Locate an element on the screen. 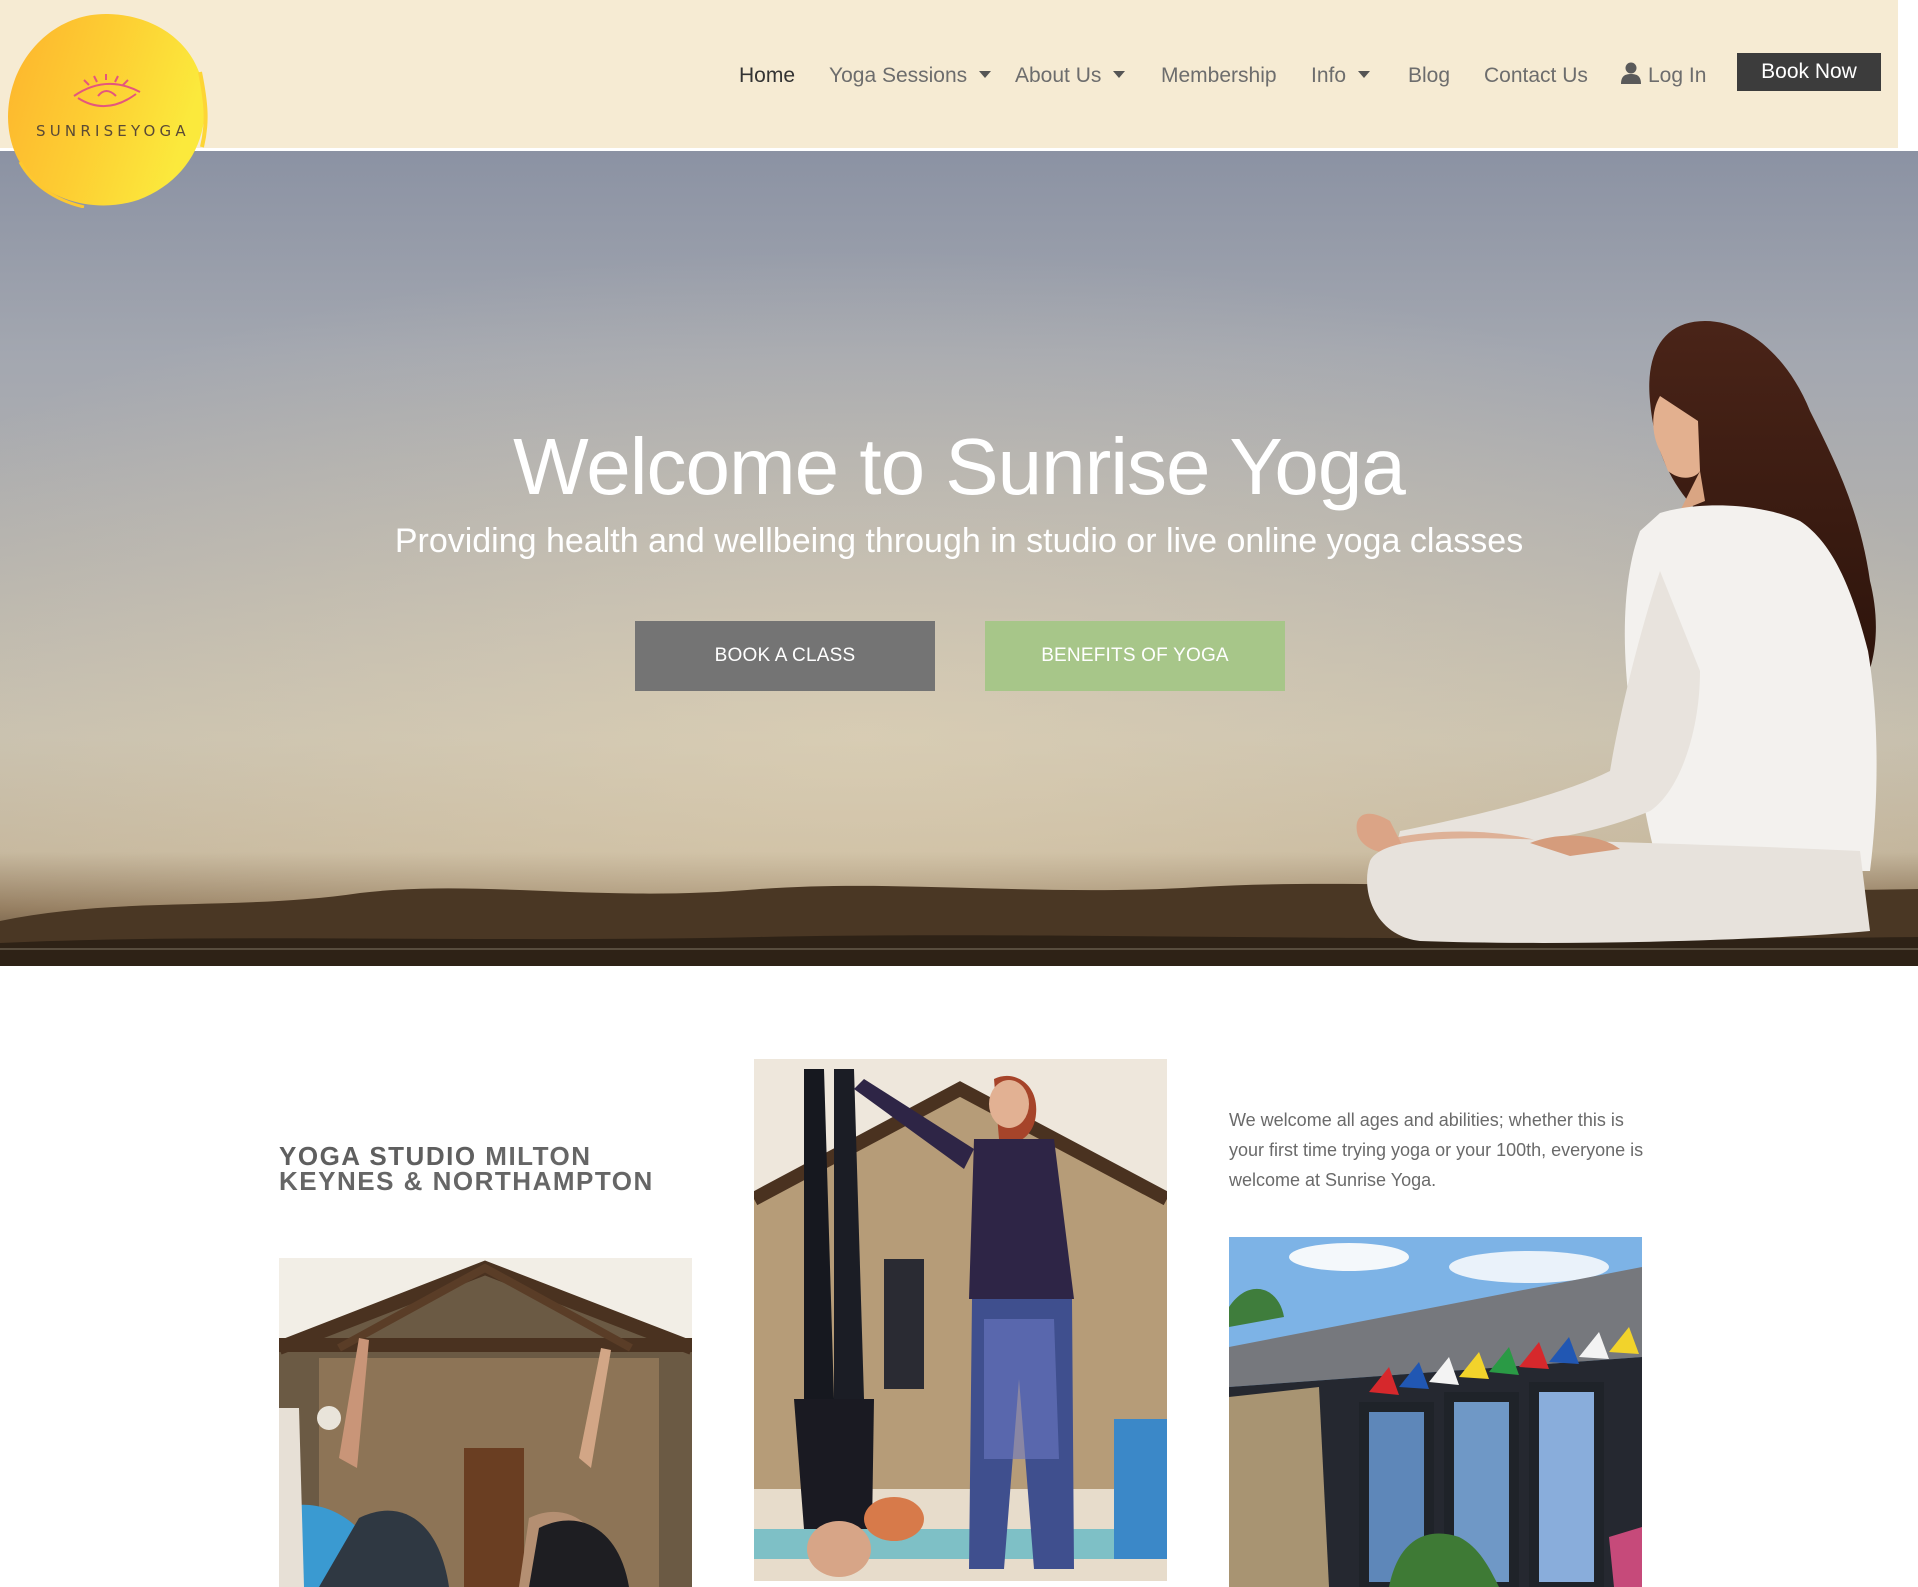 This screenshot has width=1918, height=1587. book-now-button: Book Now is located at coordinates (1809, 72).